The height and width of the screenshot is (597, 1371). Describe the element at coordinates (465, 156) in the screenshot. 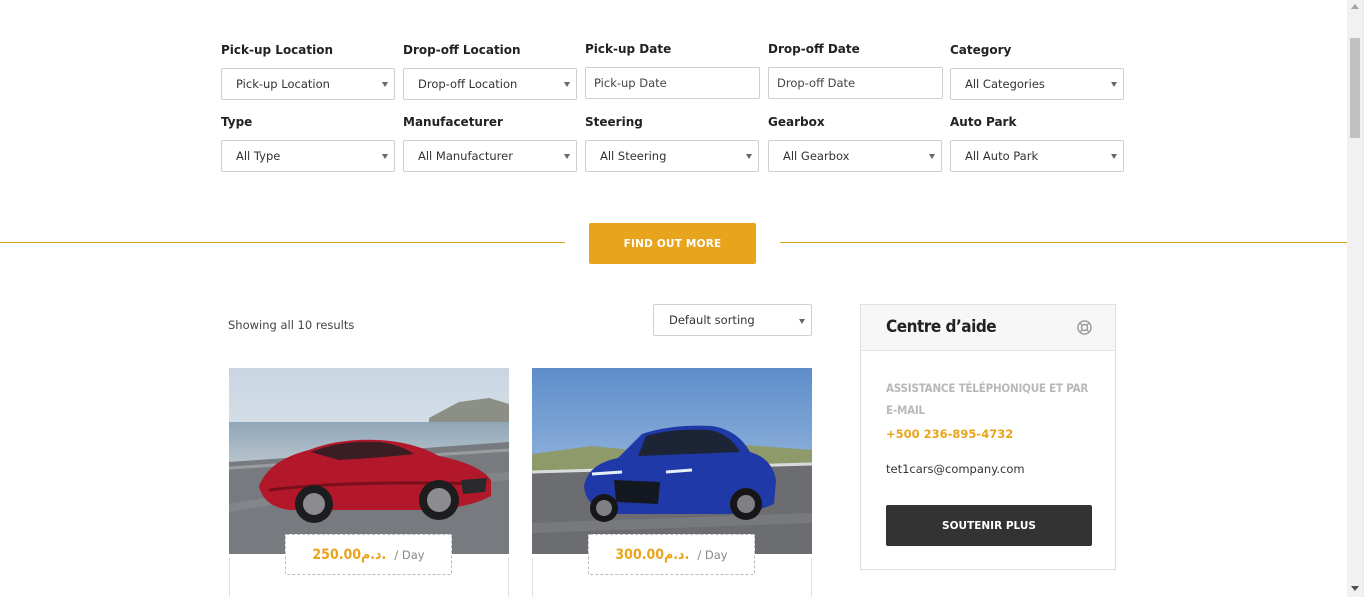

I see `manufacturer-value: All Manufacturer` at that location.